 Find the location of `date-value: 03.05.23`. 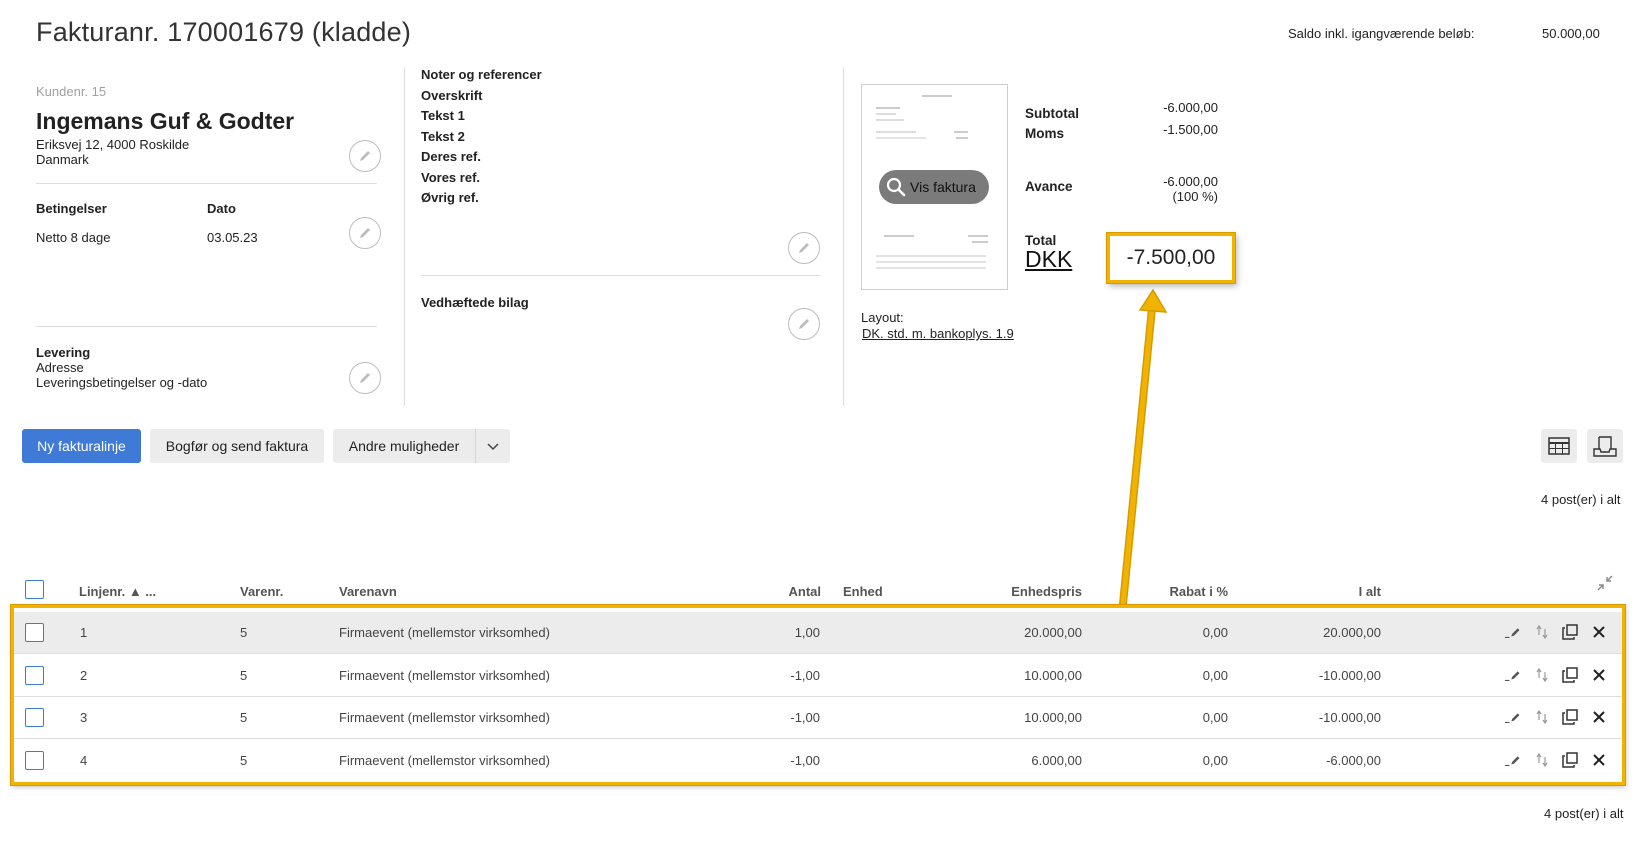

date-value: 03.05.23 is located at coordinates (232, 237).